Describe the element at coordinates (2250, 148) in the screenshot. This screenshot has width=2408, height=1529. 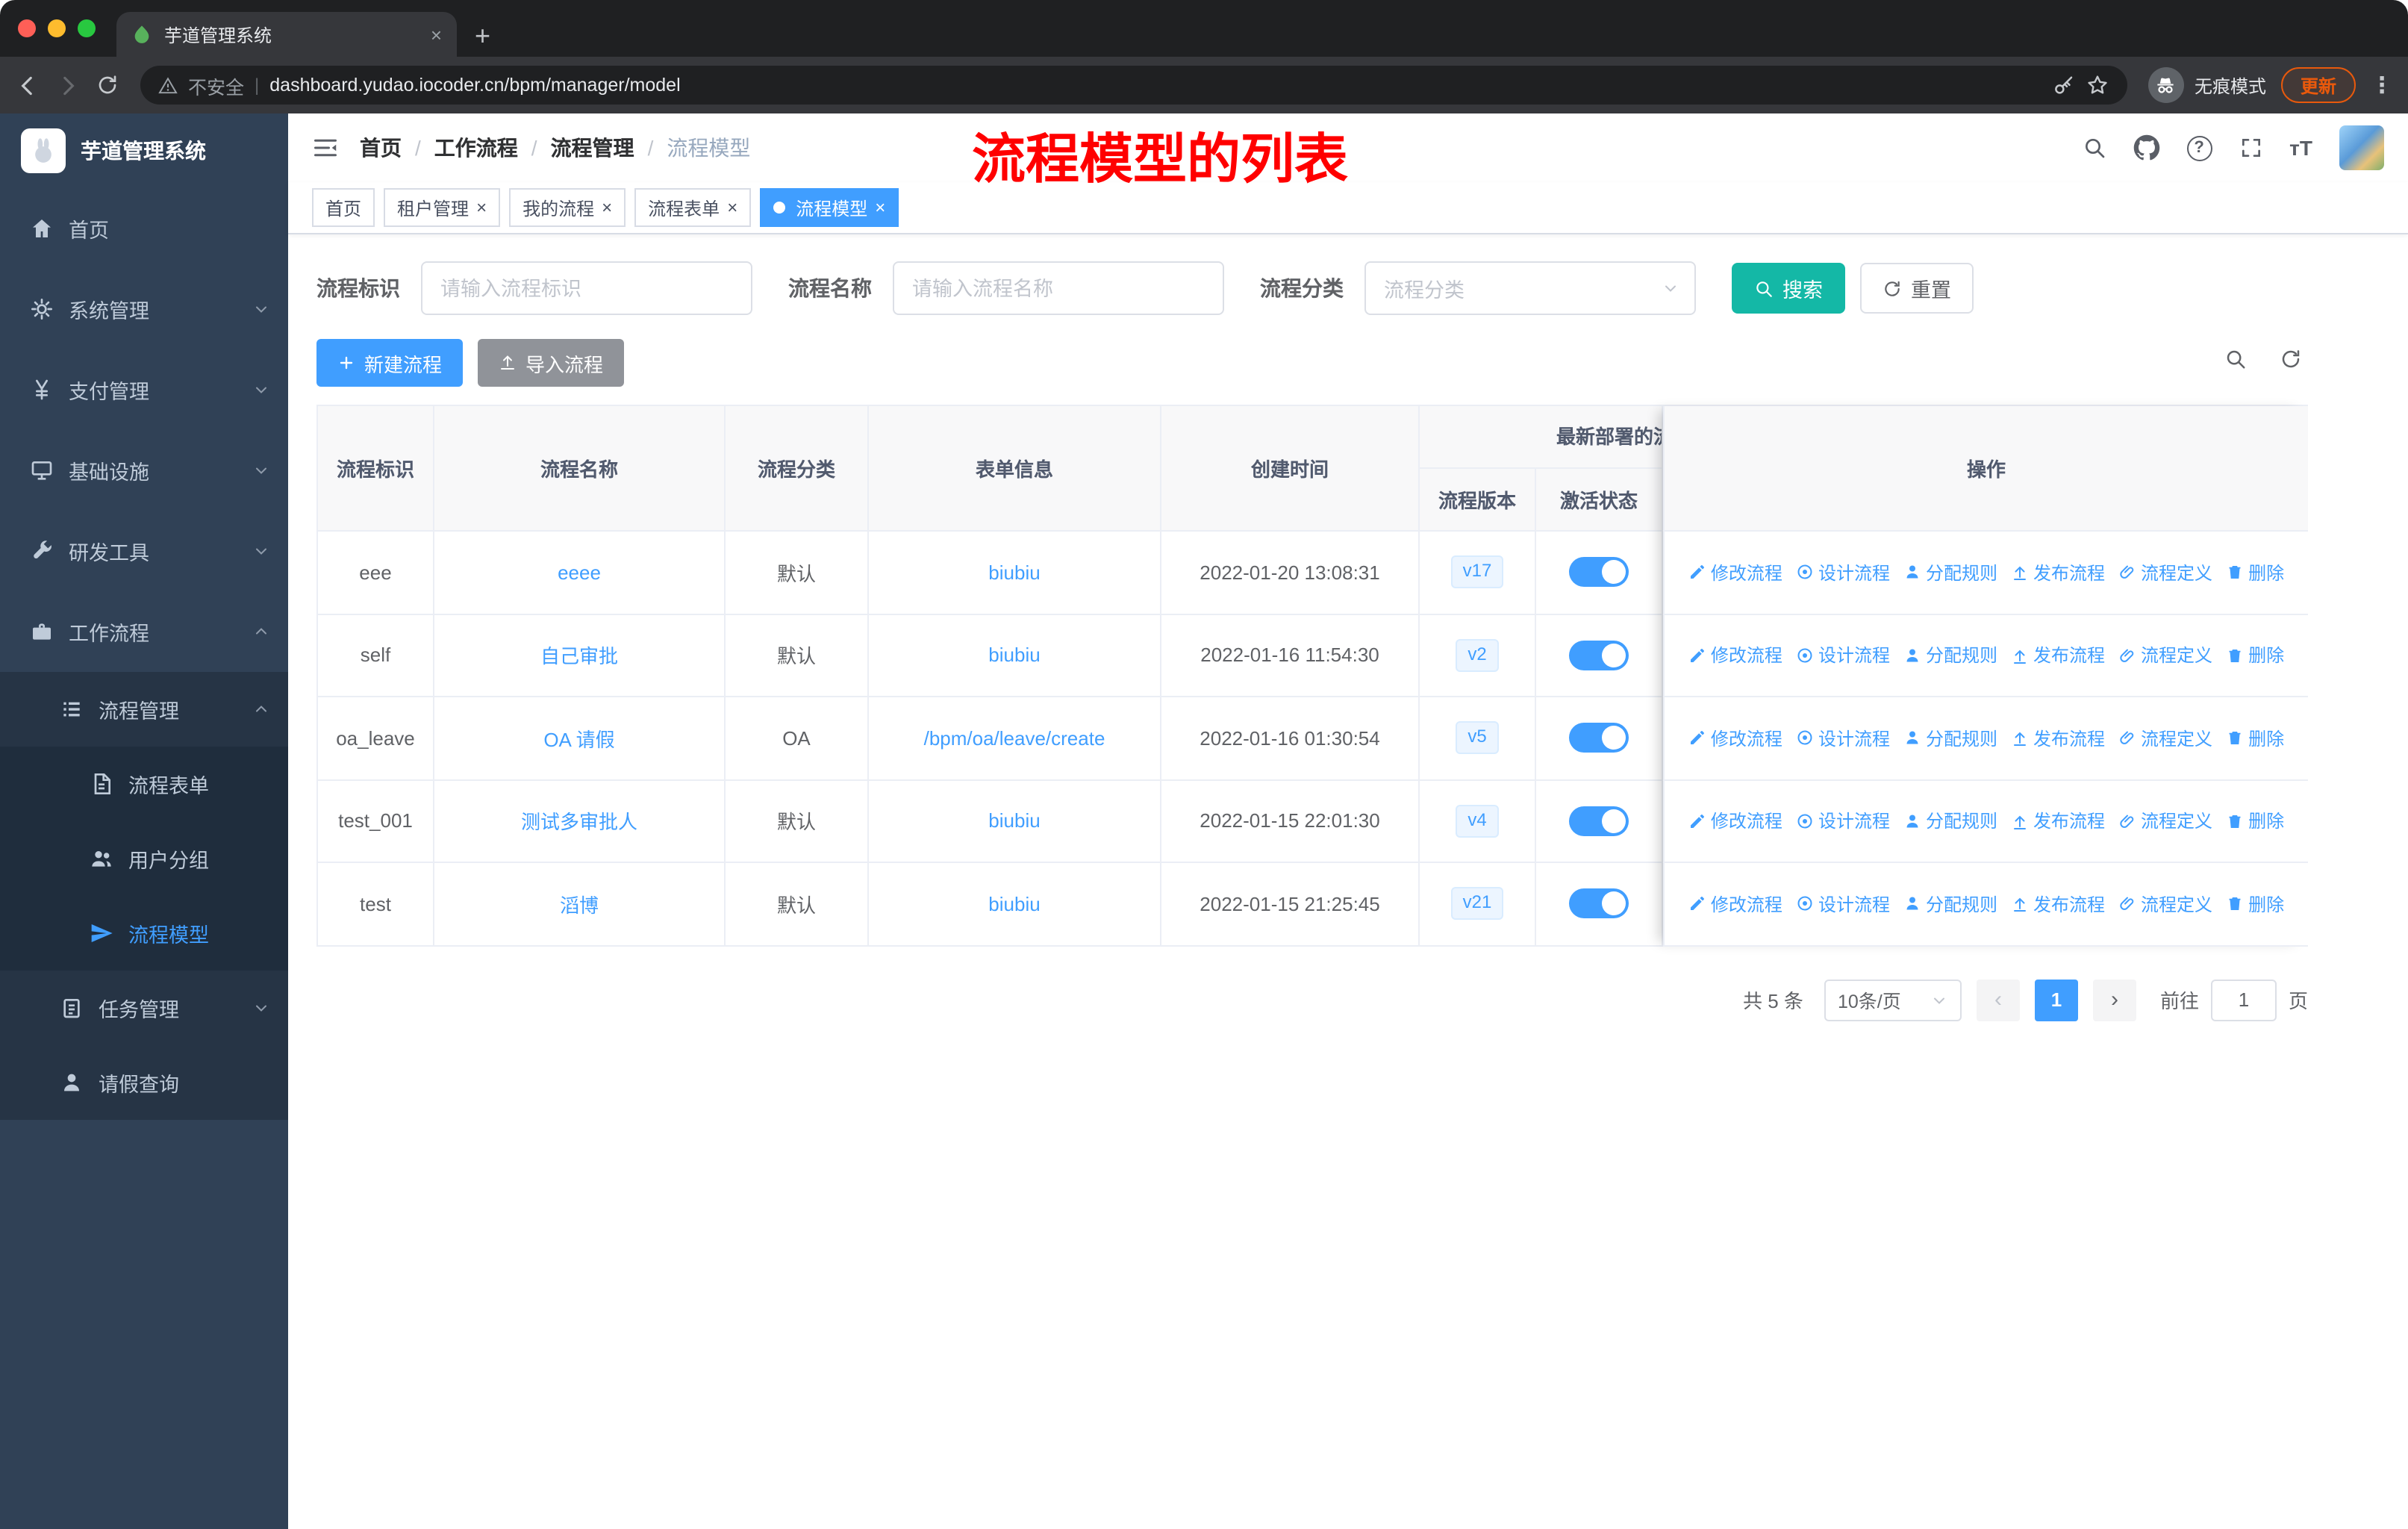
I see `fullscreen-icon` at that location.